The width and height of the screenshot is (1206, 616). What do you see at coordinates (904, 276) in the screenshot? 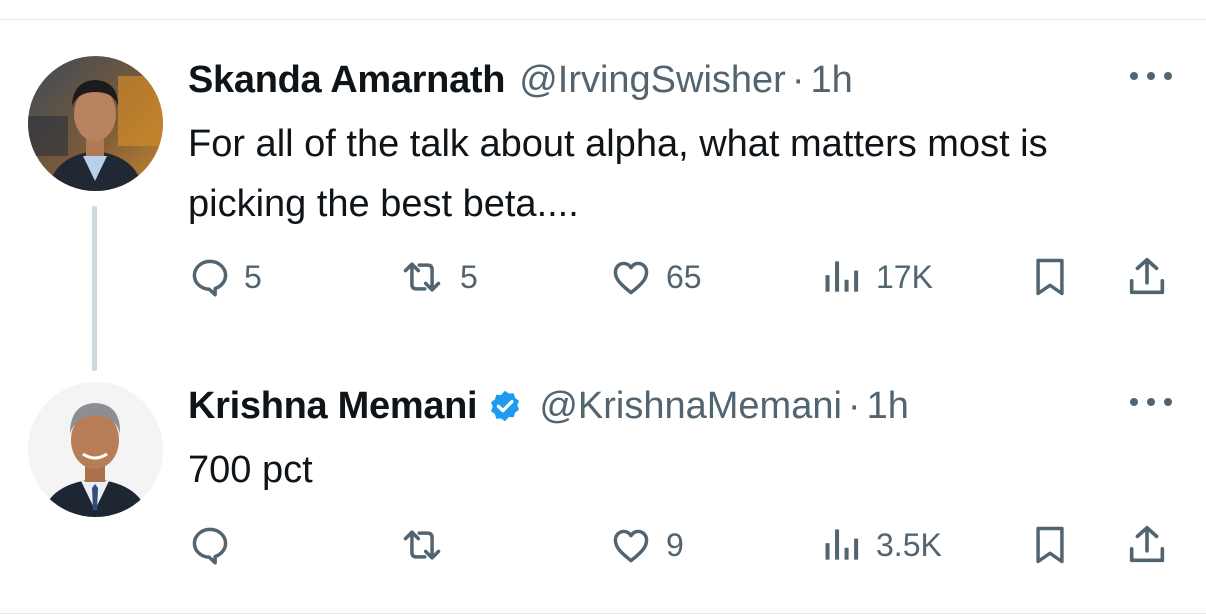
I see `view-count: 17K` at bounding box center [904, 276].